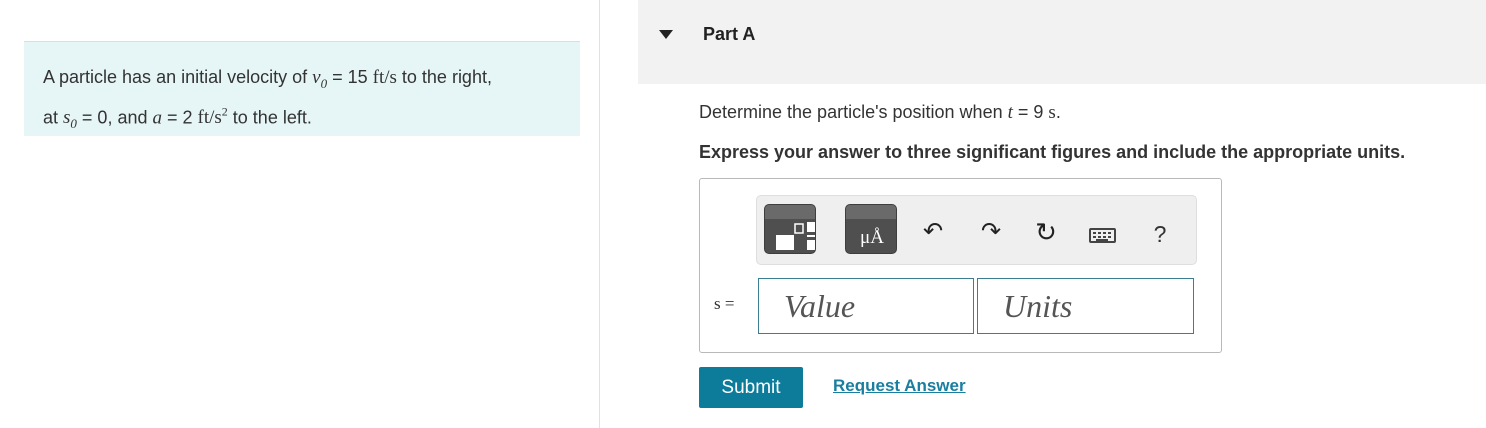 The image size is (1486, 428). I want to click on redo-icon: ↷, so click(991, 232).